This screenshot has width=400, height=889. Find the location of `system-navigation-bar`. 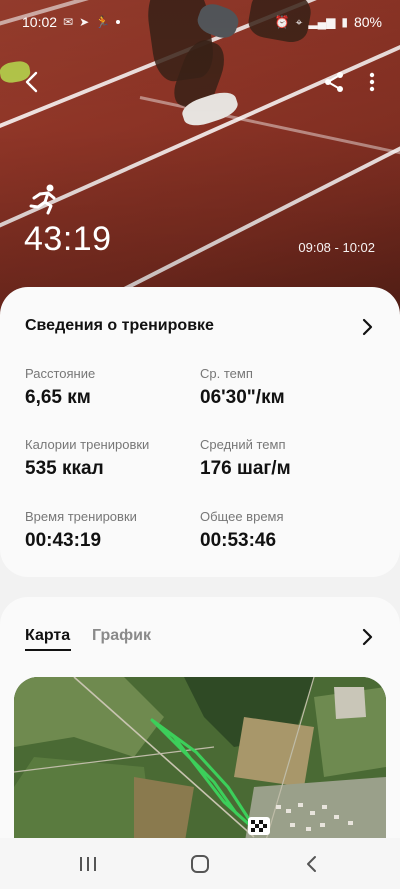

system-navigation-bar is located at coordinates (200, 863).